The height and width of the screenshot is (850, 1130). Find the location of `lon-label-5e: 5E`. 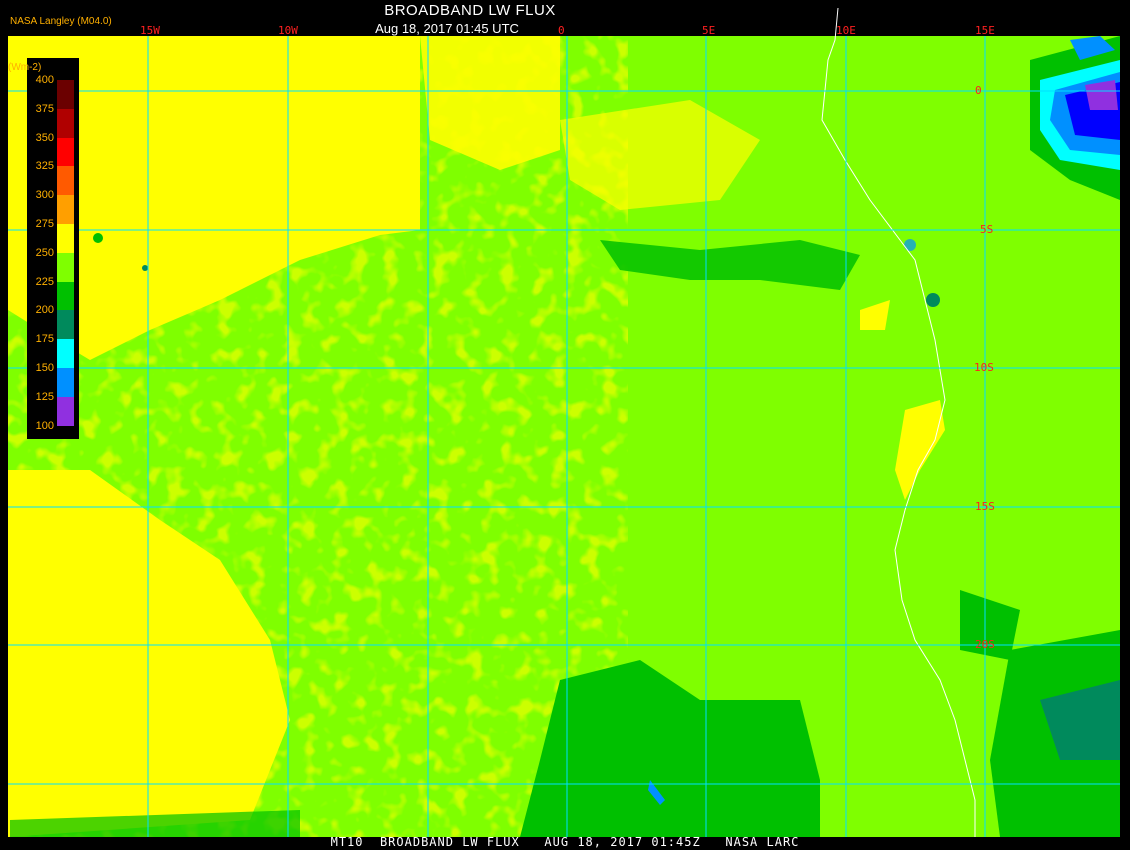

lon-label-5e: 5E is located at coordinates (709, 30).